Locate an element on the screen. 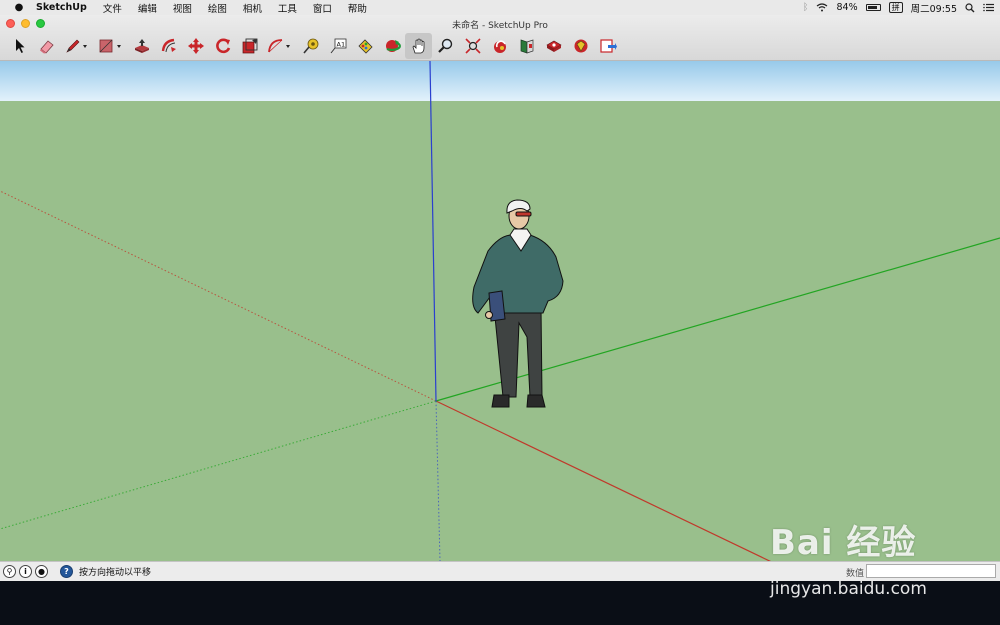  tool-push-pull is located at coordinates (141, 46).